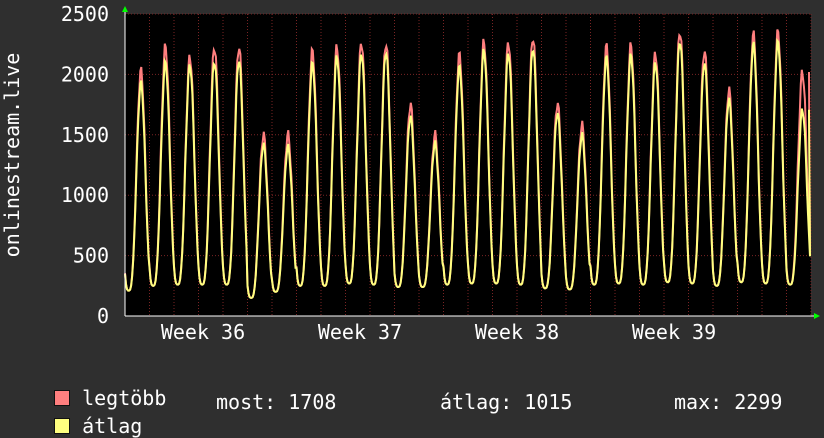  What do you see at coordinates (91, 256) in the screenshot?
I see `y-tick-label: 500` at bounding box center [91, 256].